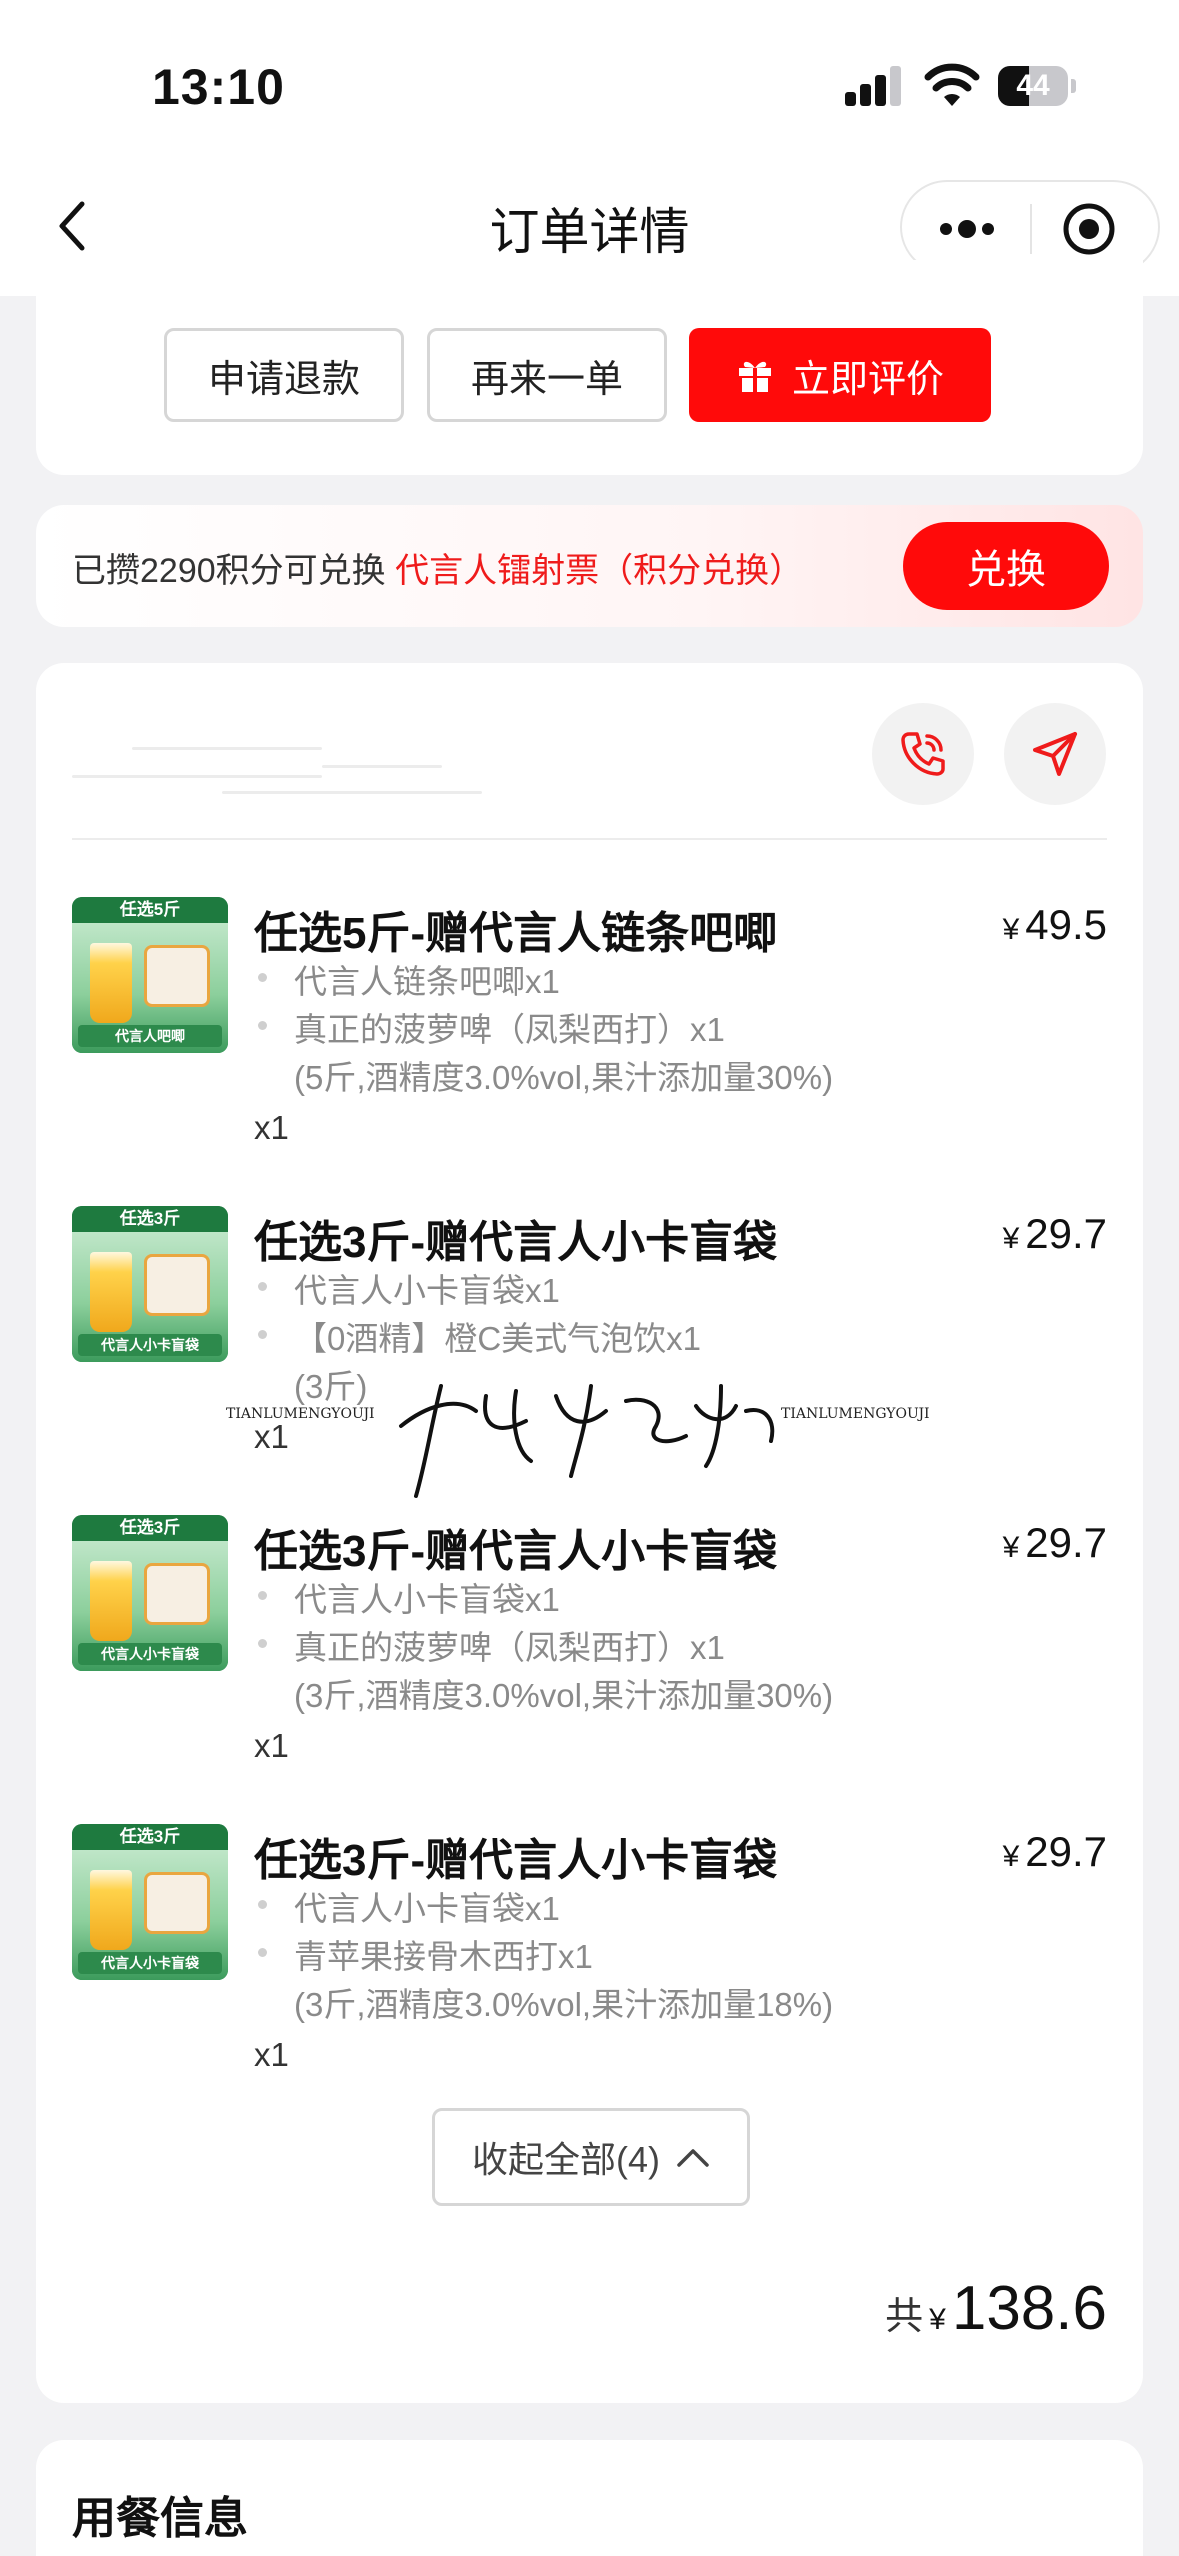 The height and width of the screenshot is (2556, 1179). What do you see at coordinates (150, 975) in the screenshot?
I see `product-image: 任选5斤 代言人吧唧` at bounding box center [150, 975].